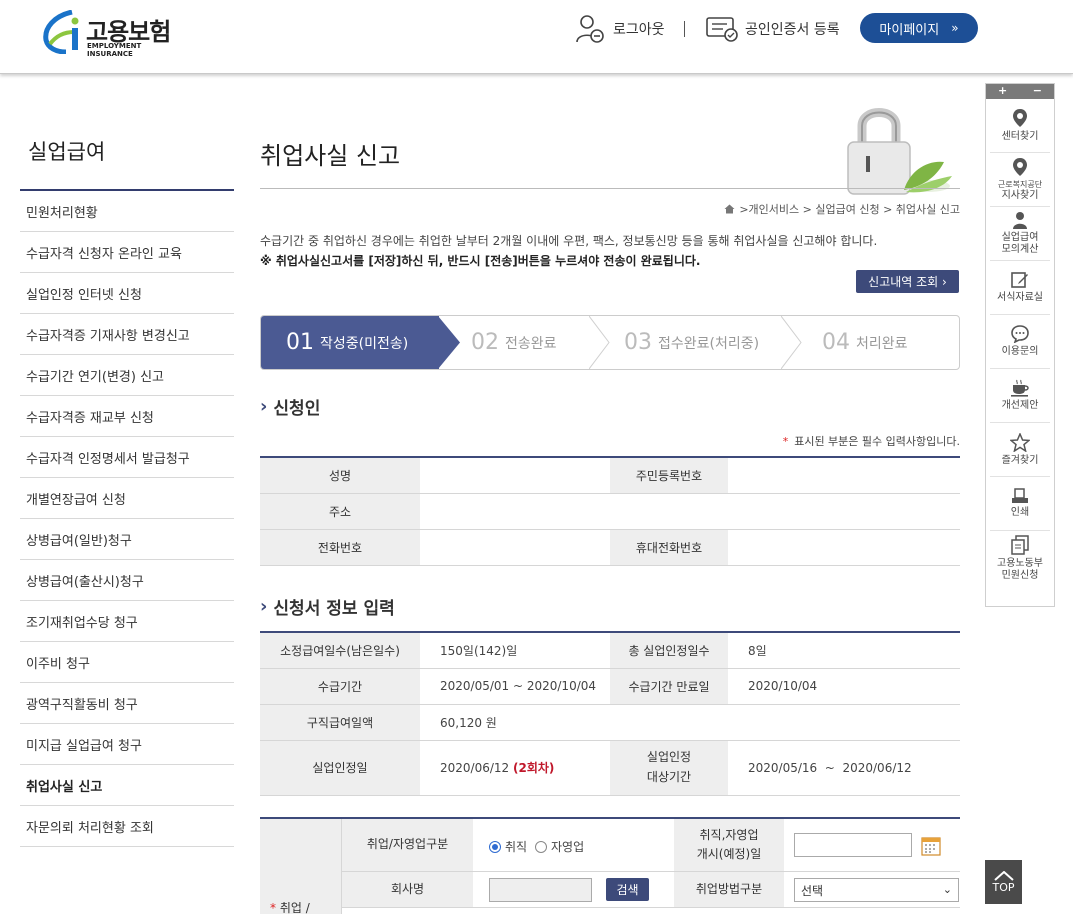 The height and width of the screenshot is (914, 1073). Describe the element at coordinates (1020, 249) in the screenshot. I see `quick-item-label: 모의계산` at that location.